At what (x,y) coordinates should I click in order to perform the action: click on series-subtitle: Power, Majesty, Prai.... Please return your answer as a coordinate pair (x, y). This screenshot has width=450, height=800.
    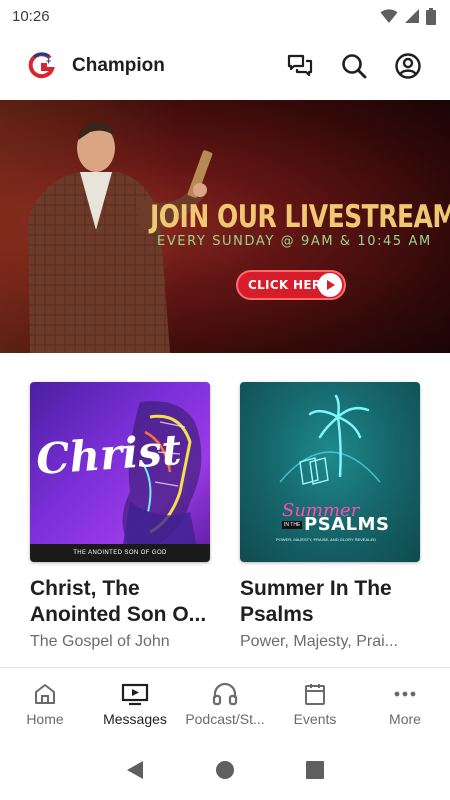
    Looking at the image, I should click on (319, 641).